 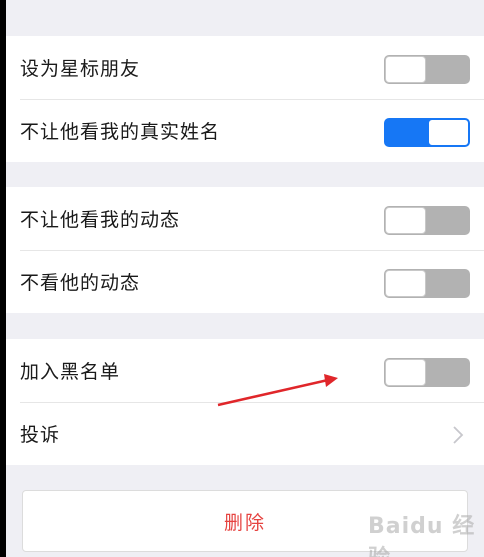 I want to click on star-friend-toggle, so click(x=427, y=69).